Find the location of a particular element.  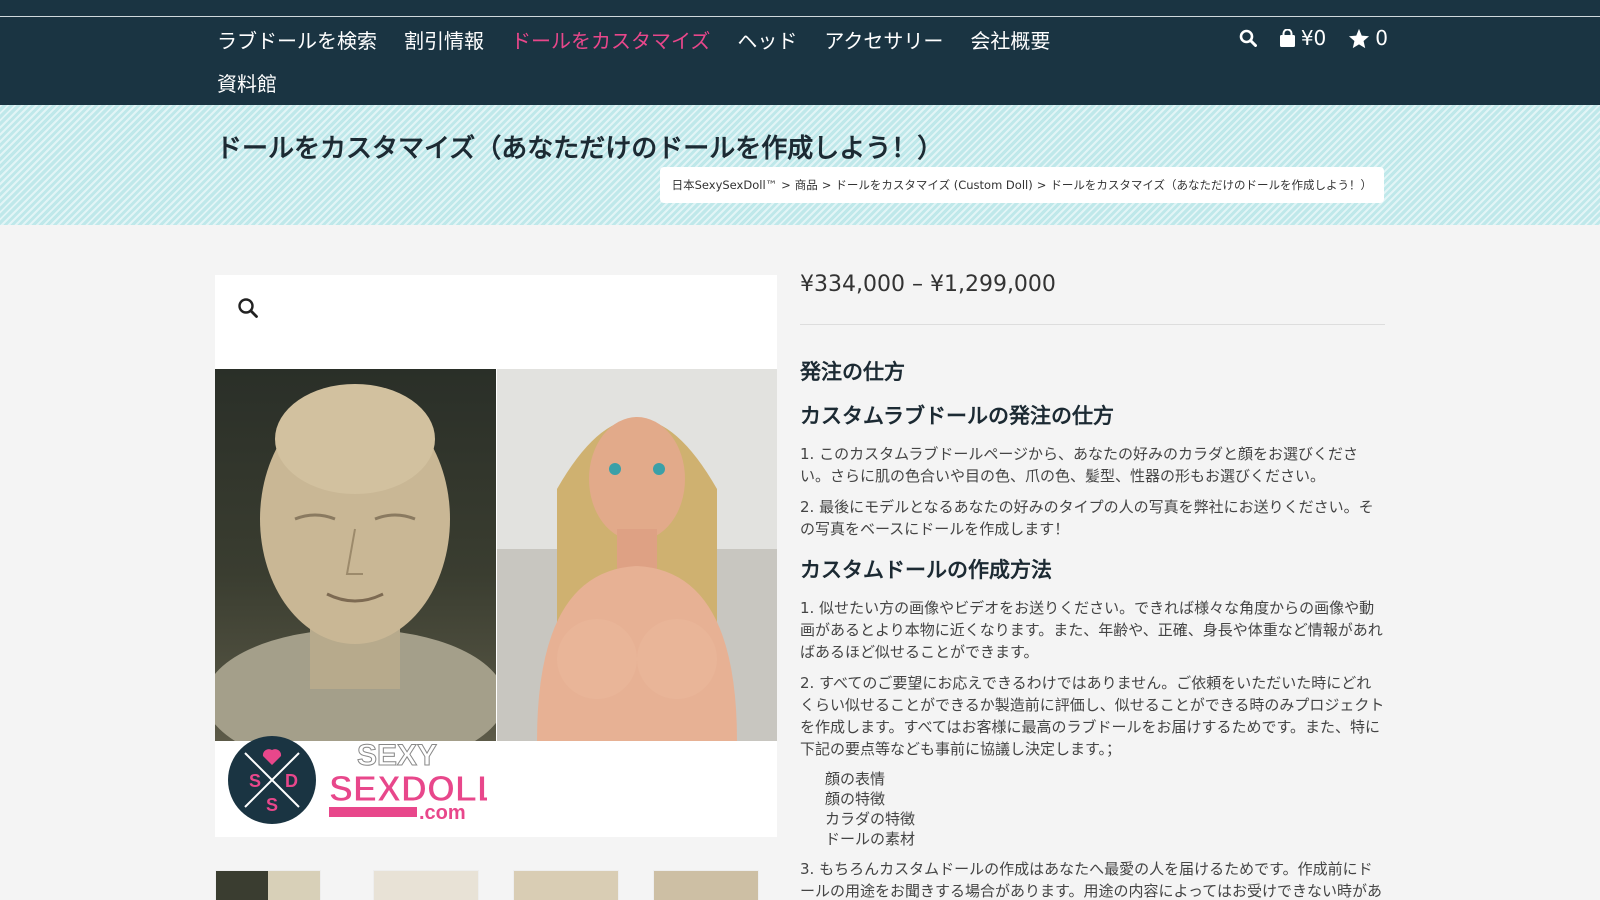

nav-item-discounts: 割引情報 is located at coordinates (444, 39).